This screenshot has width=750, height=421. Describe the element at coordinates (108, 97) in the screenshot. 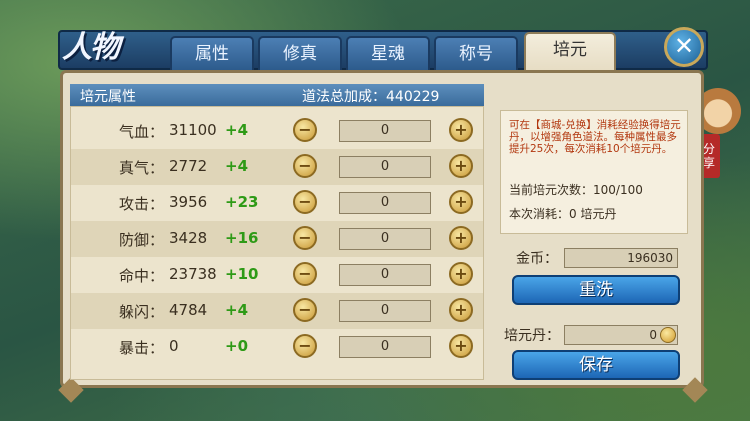

I see `section-title: 培元属性` at that location.